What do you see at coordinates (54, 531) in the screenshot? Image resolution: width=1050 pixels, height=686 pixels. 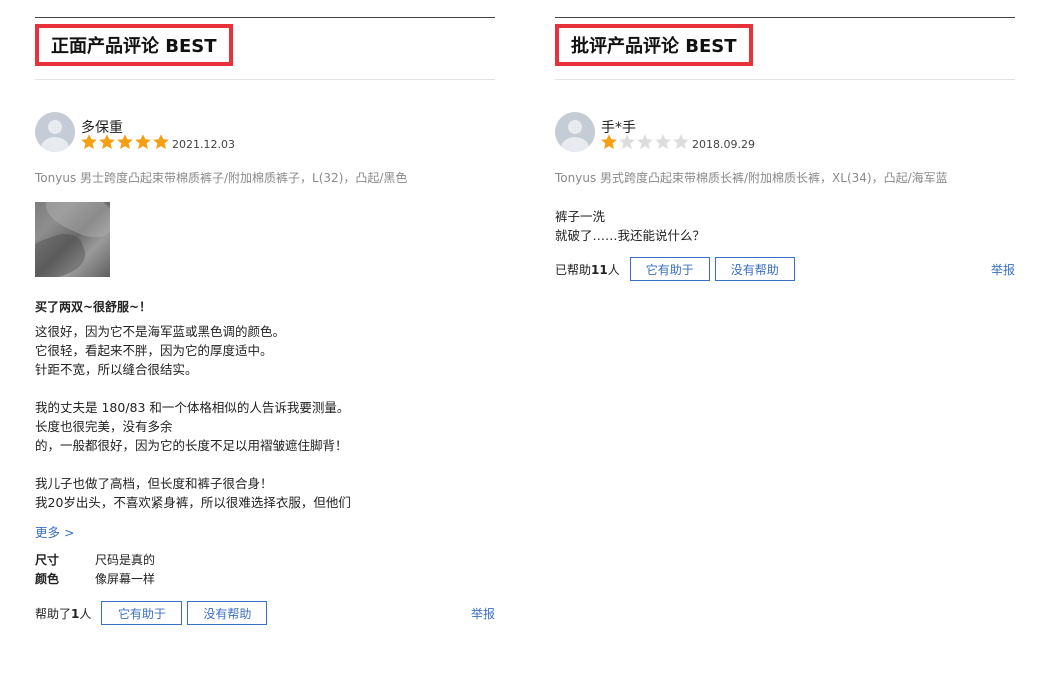 I see `more-link: 更多 >` at bounding box center [54, 531].